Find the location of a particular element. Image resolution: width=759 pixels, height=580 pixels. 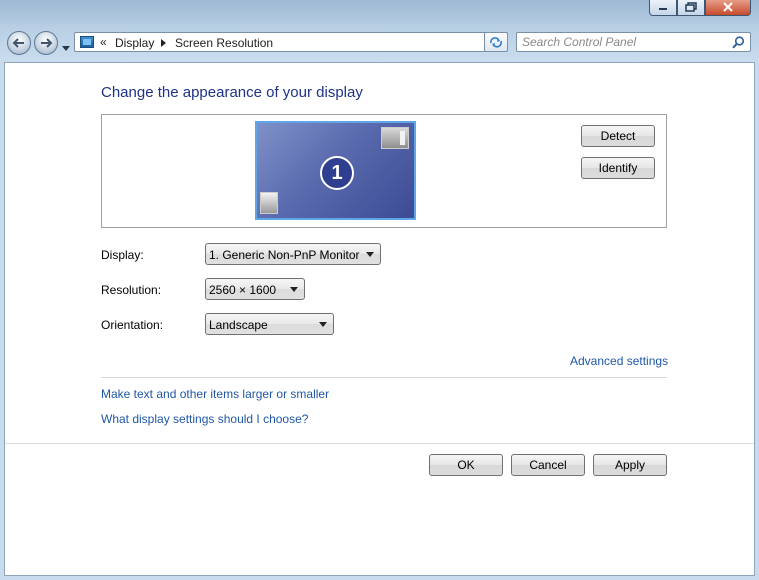

page-title: Change the appearance of your display is located at coordinates (232, 92).